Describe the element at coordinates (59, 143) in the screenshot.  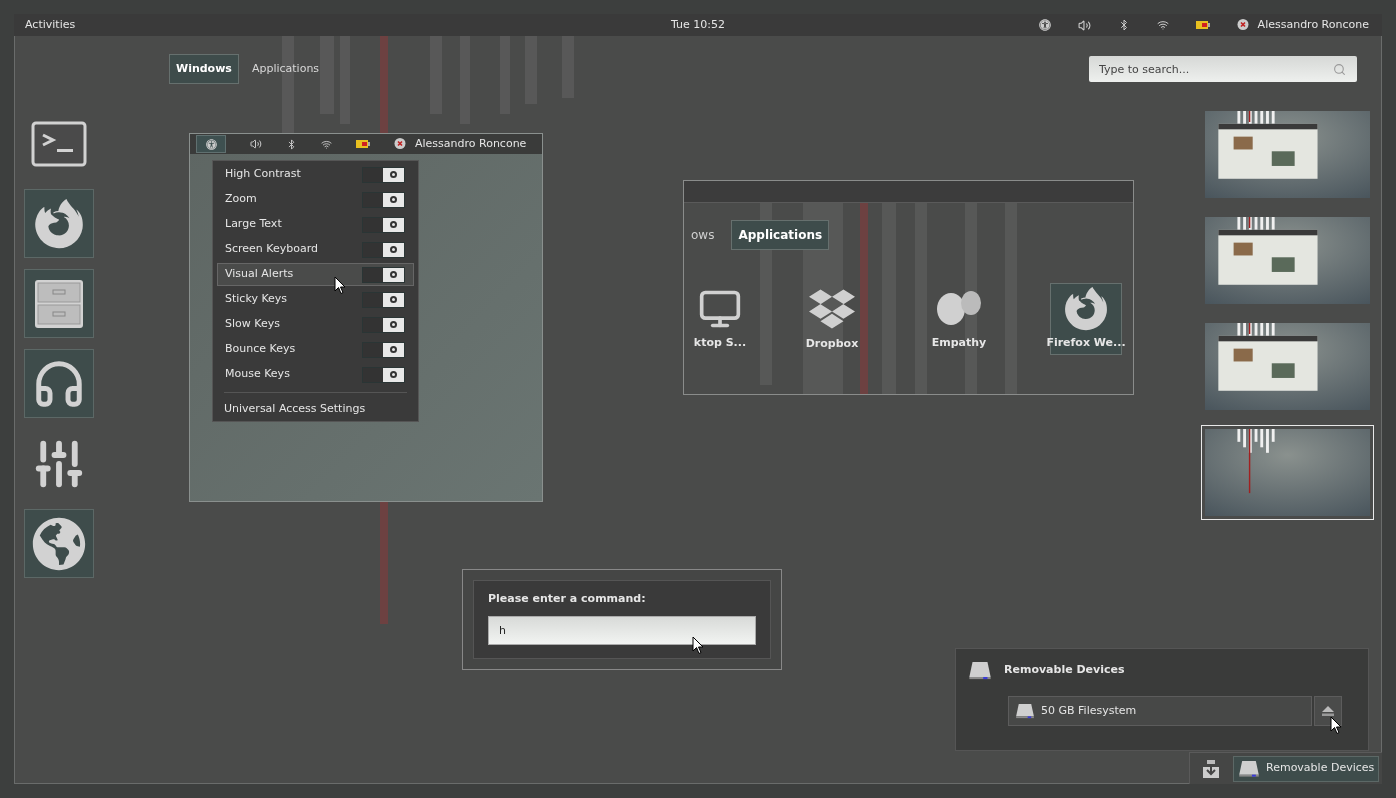
I see `terminal-icon` at that location.